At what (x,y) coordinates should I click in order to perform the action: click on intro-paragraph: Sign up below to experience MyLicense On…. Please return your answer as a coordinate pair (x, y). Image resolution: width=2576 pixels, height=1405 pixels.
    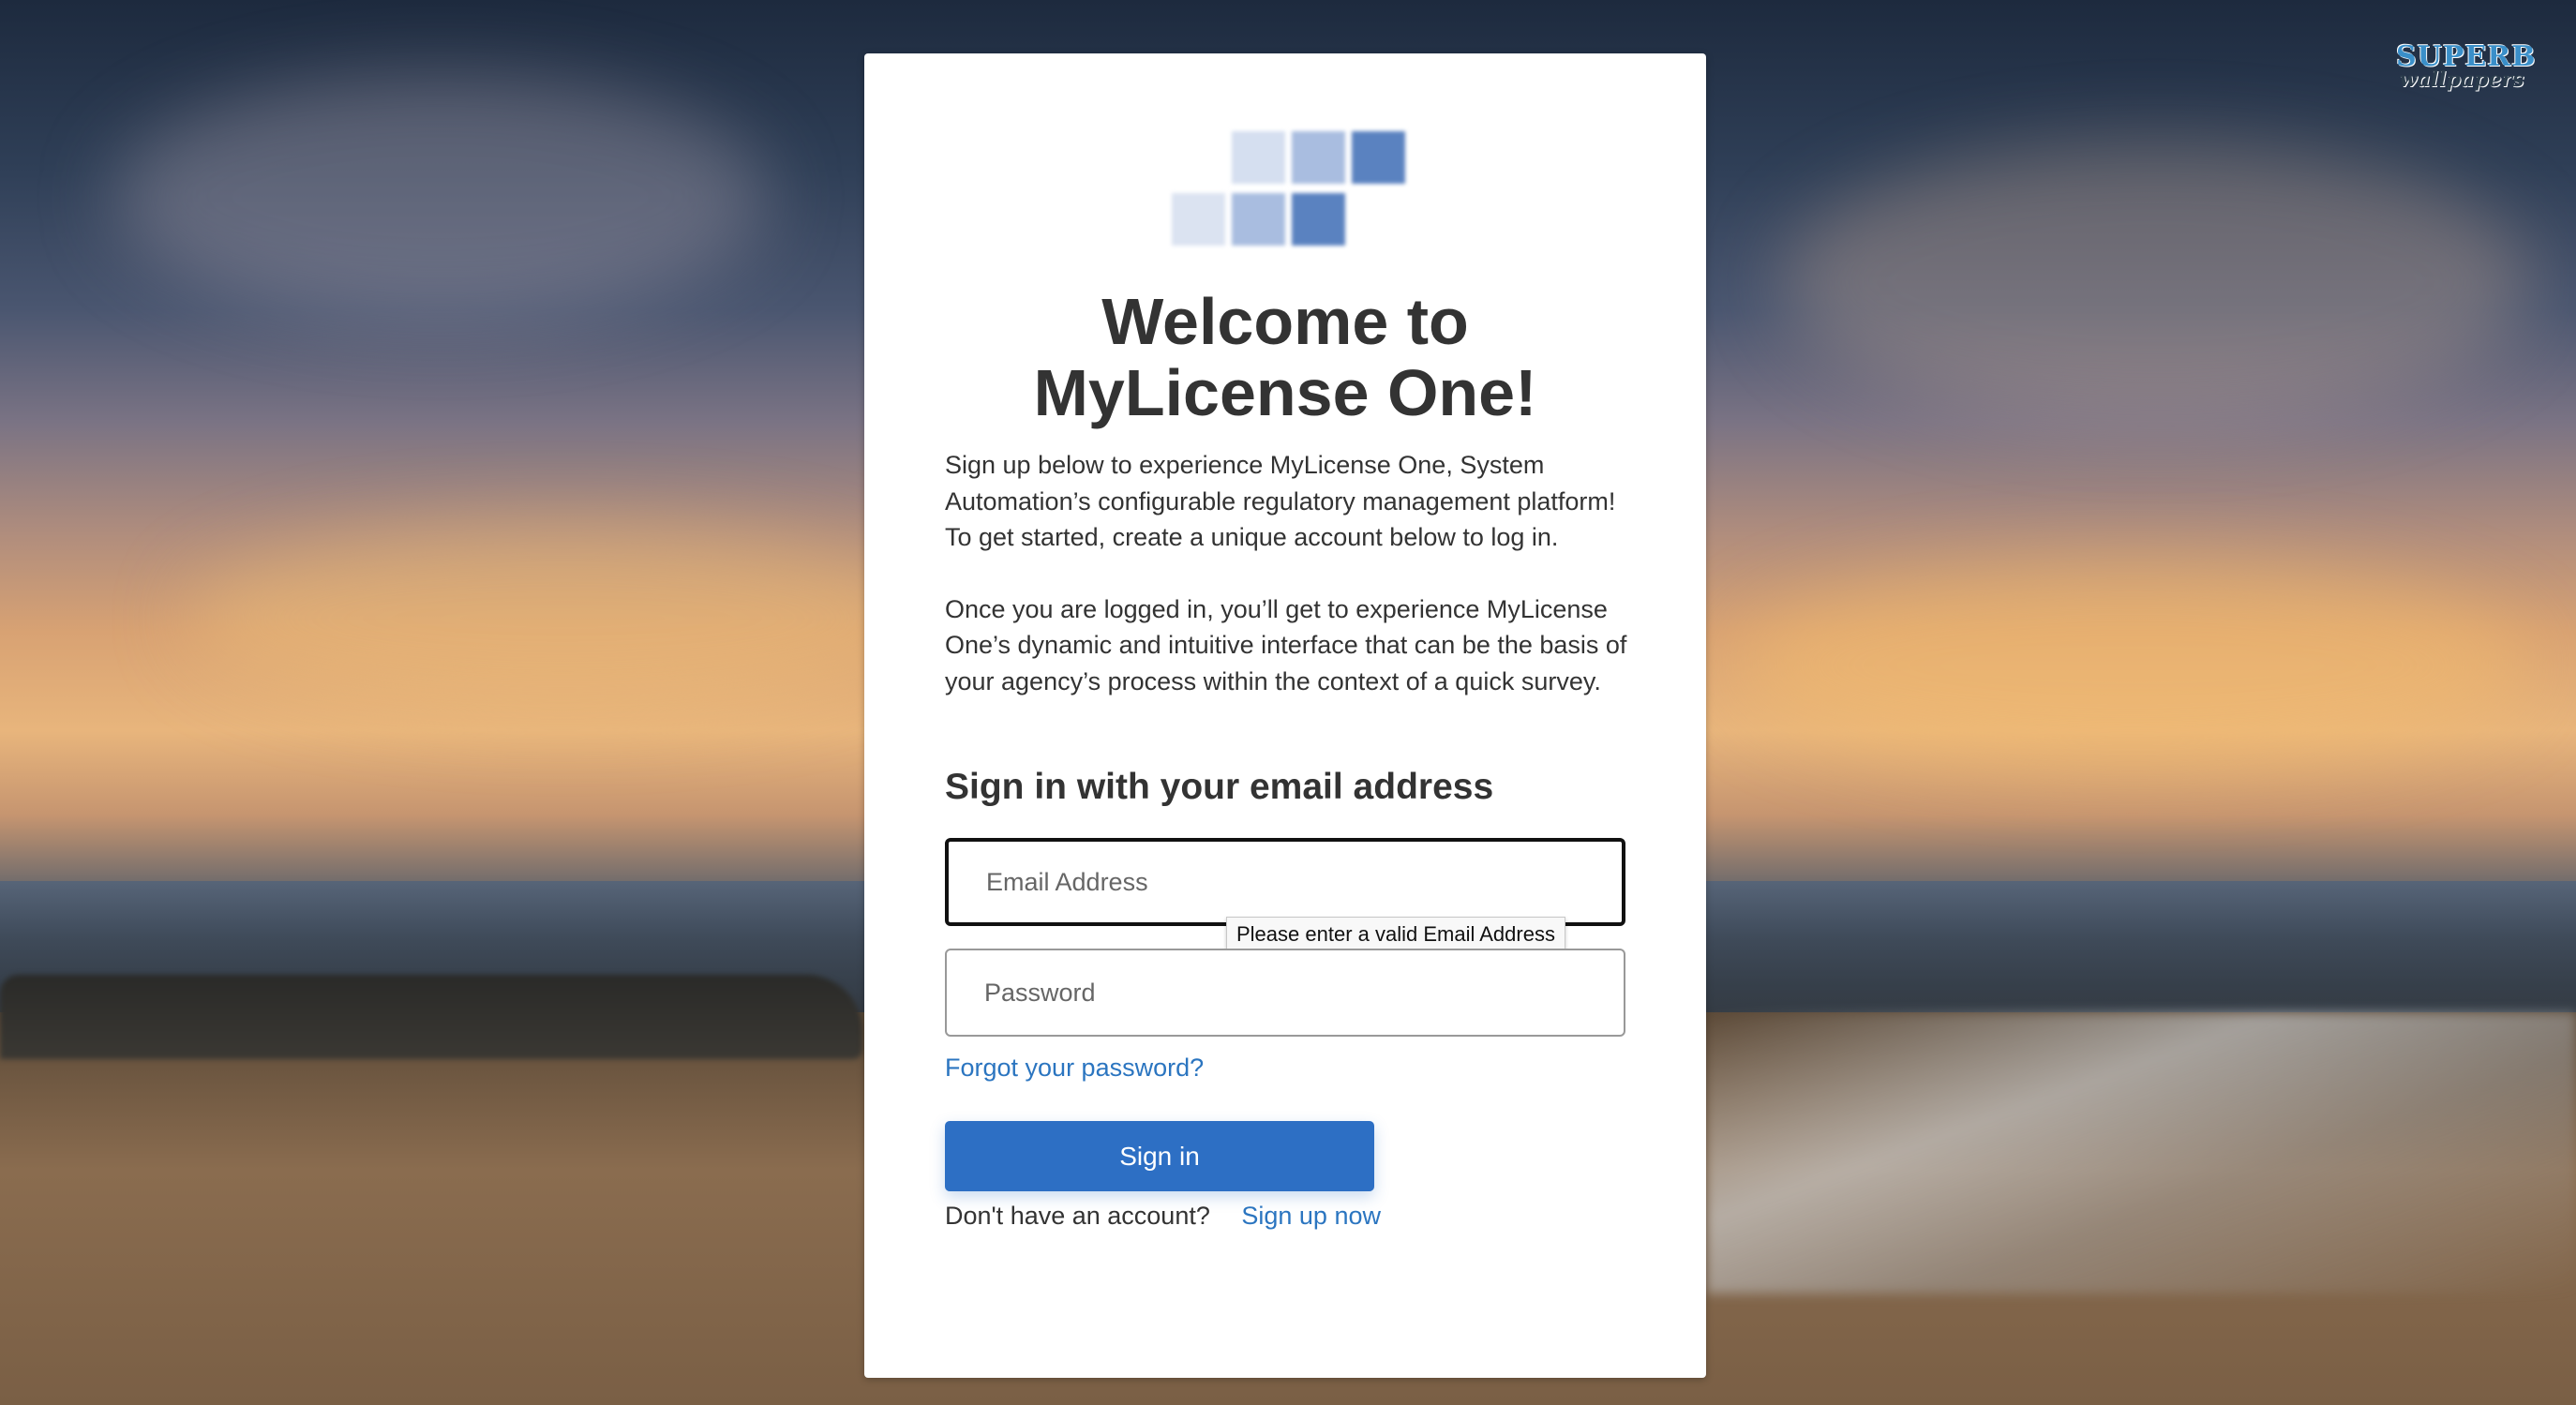
    Looking at the image, I should click on (1281, 501).